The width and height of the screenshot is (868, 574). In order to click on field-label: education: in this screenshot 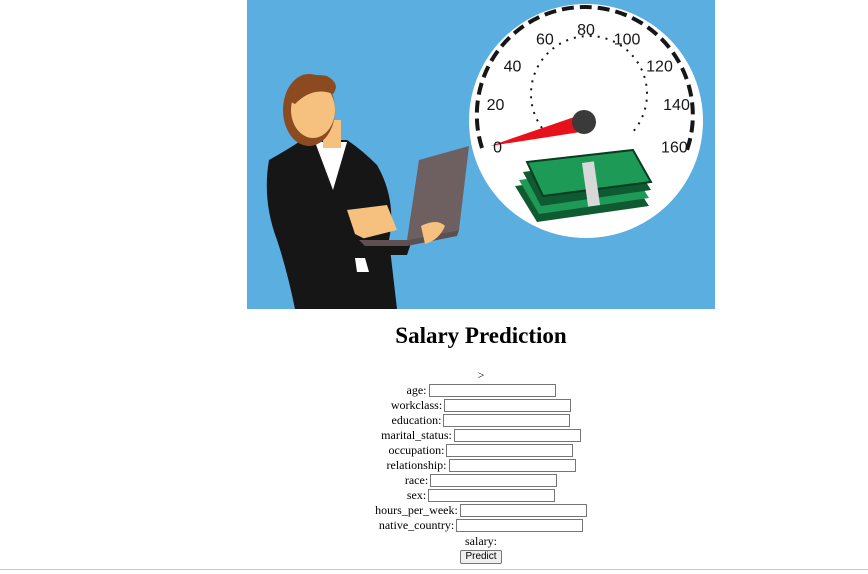, I will do `click(416, 419)`.